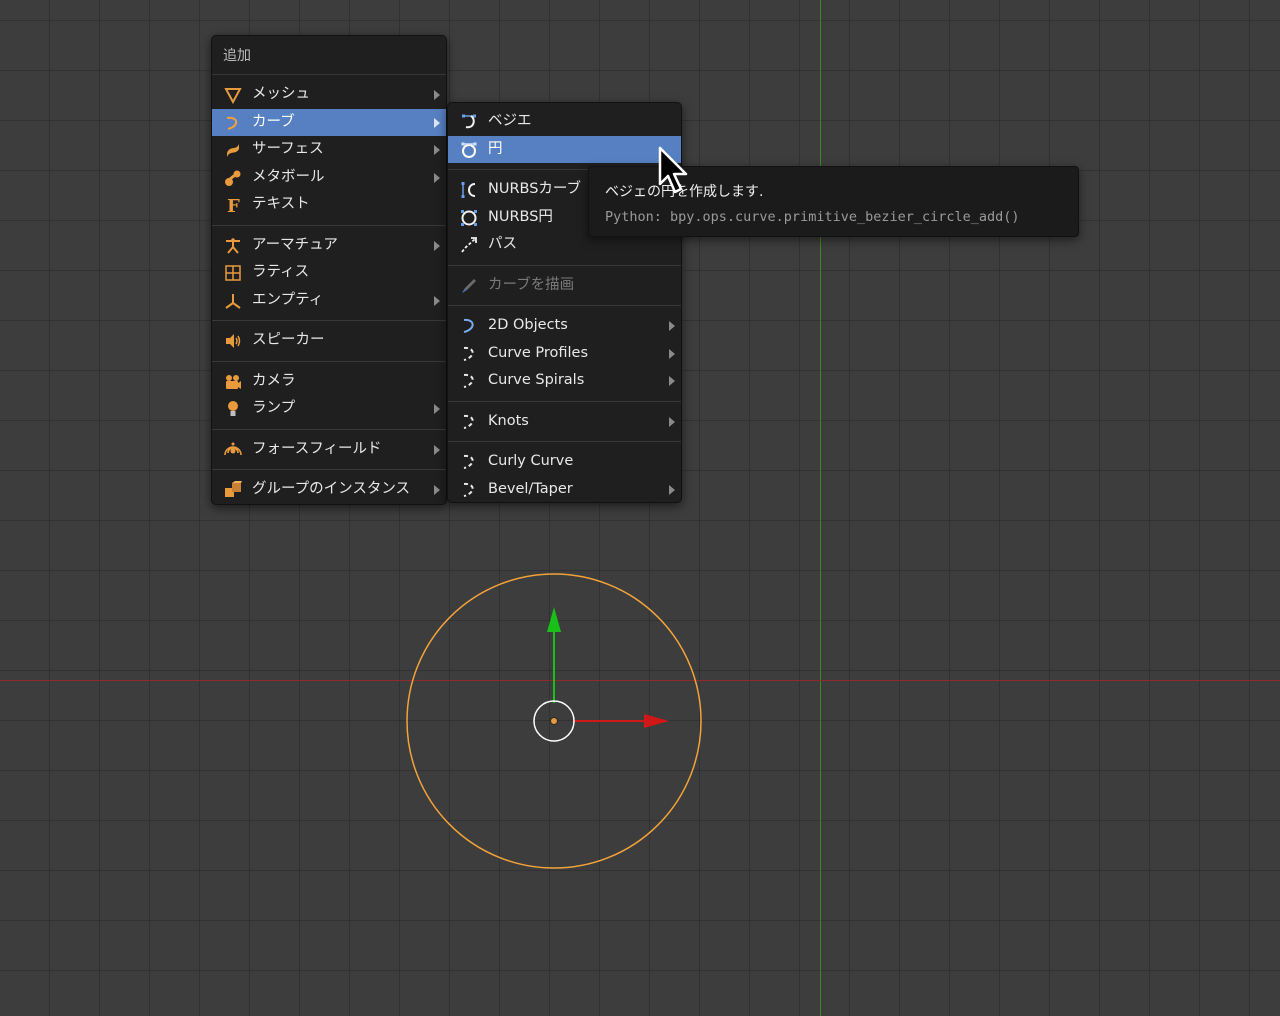  I want to click on surface-icon, so click(233, 150).